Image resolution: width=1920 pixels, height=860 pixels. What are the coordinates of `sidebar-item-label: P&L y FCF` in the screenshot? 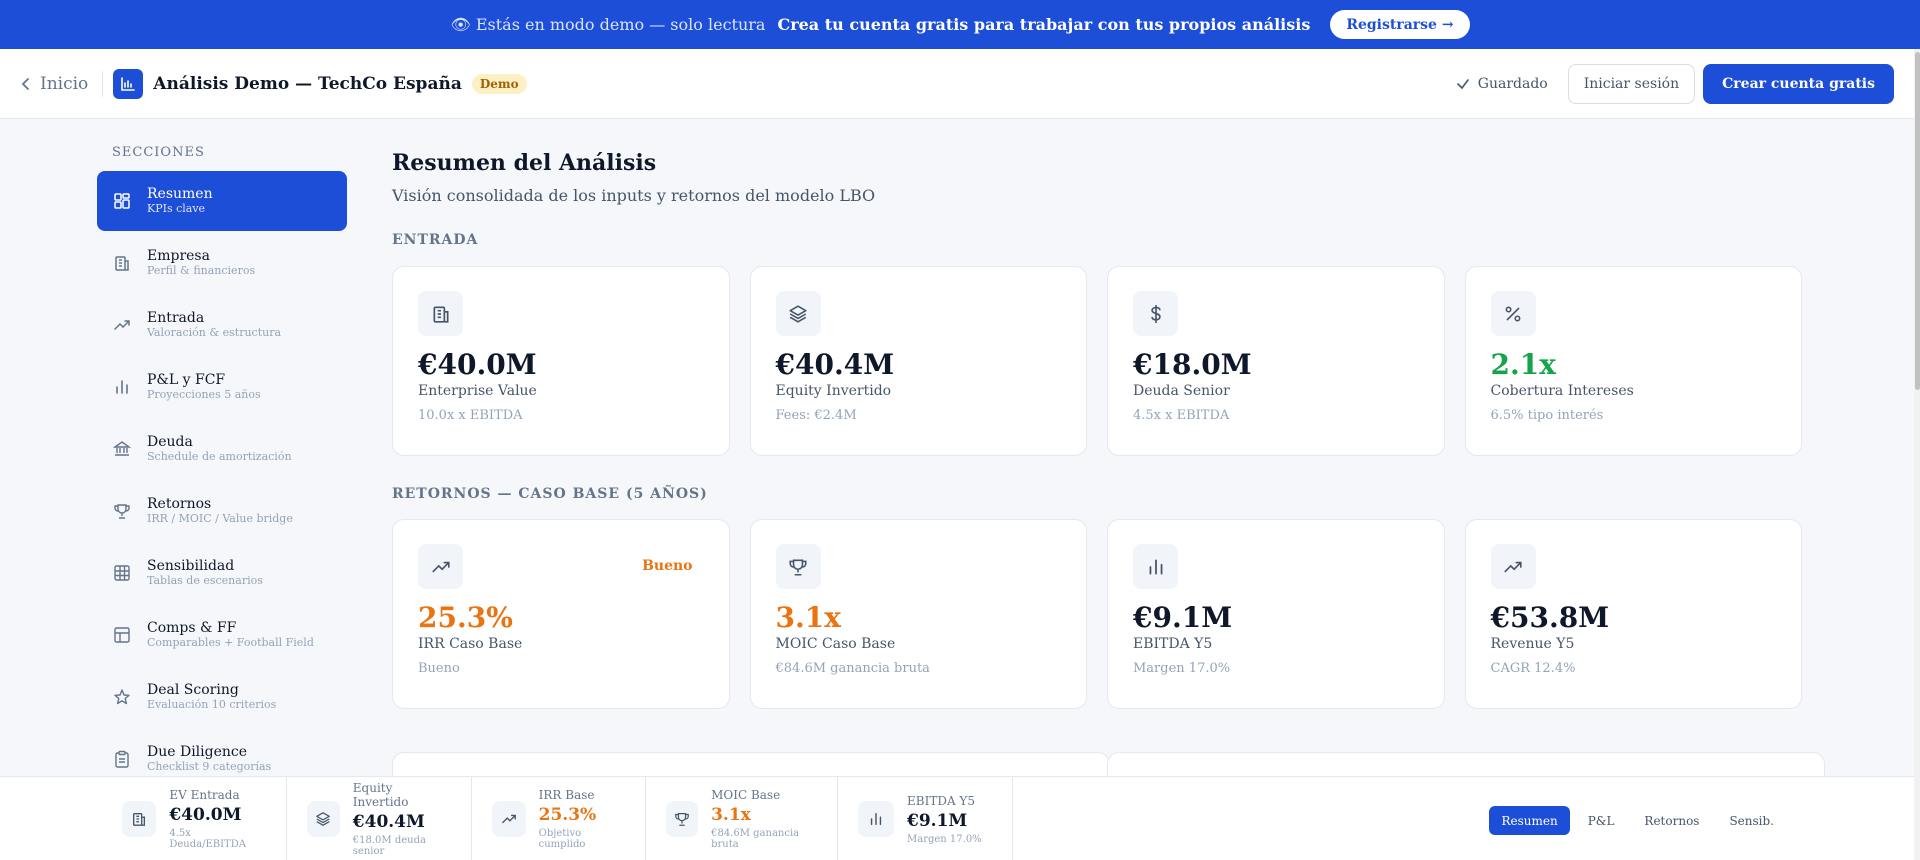 It's located at (186, 380).